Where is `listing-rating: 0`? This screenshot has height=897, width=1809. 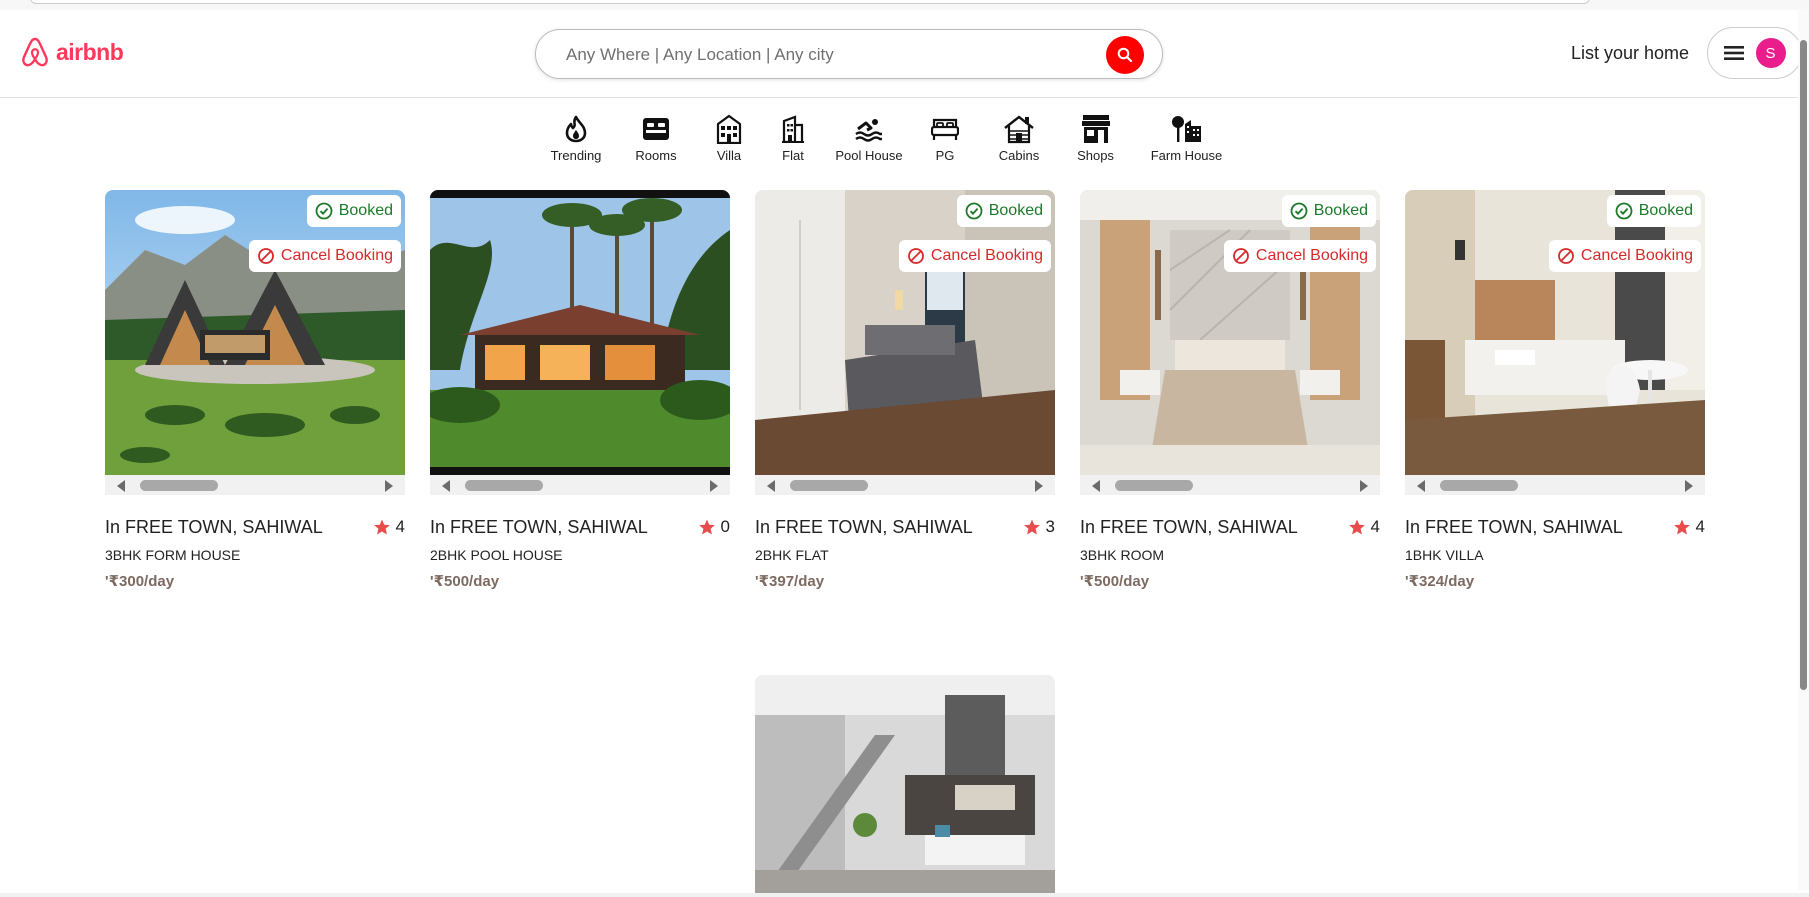 listing-rating: 0 is located at coordinates (714, 527).